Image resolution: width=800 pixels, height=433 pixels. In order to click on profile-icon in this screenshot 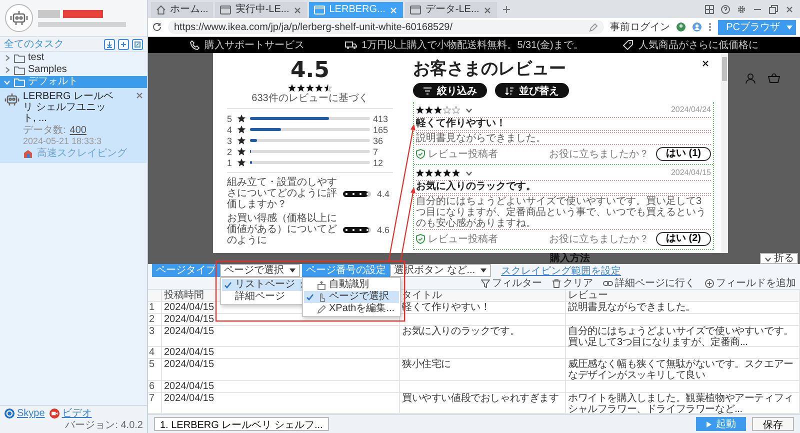, I will do `click(681, 27)`.